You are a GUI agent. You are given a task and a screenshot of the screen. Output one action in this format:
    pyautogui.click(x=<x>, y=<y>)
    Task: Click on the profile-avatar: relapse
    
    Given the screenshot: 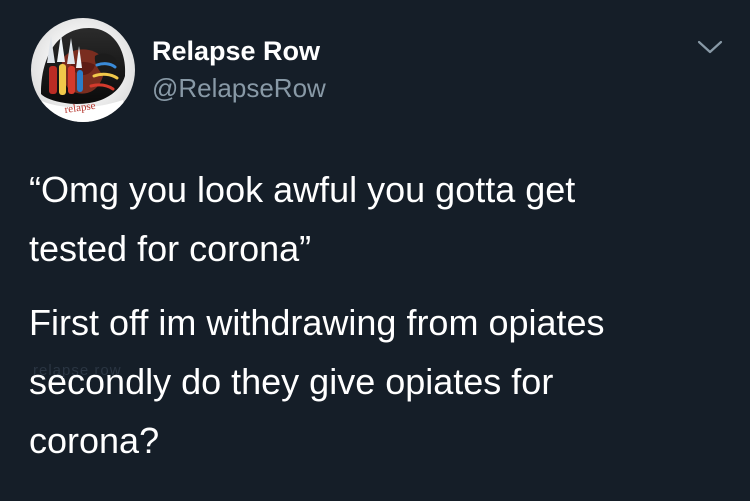 What is the action you would take?
    pyautogui.click(x=83, y=70)
    